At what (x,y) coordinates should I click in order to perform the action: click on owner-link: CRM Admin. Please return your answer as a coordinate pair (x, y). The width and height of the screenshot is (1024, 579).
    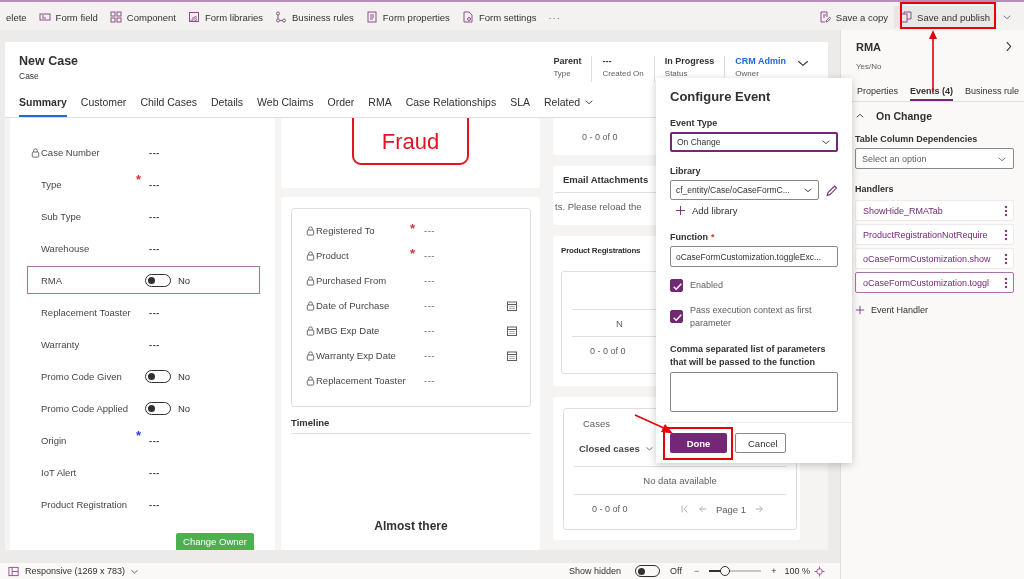
    Looking at the image, I should click on (760, 61).